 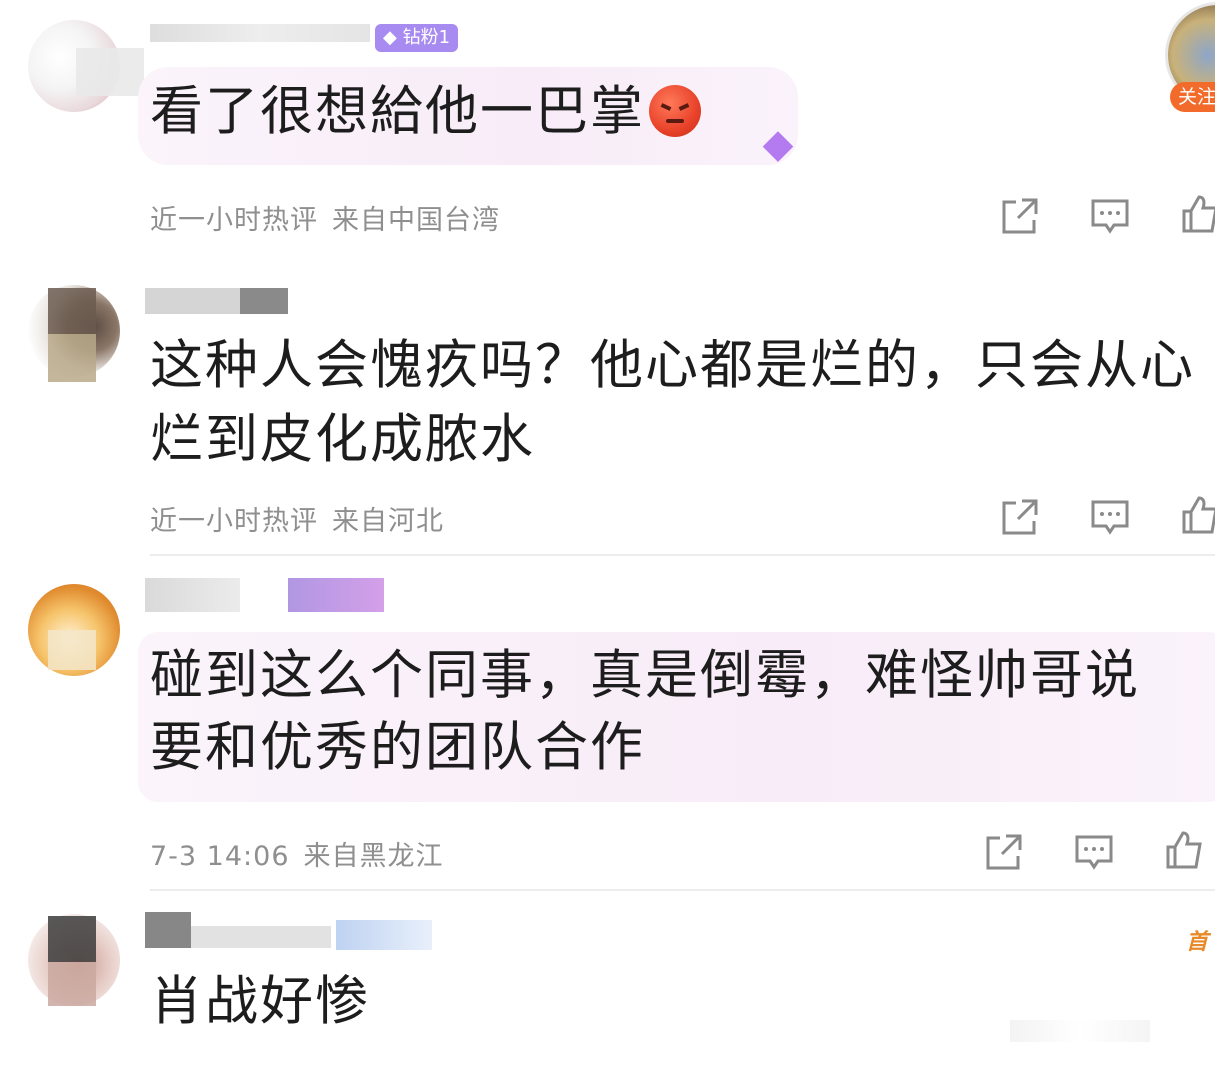 What do you see at coordinates (390, 37) in the screenshot?
I see `diamond-icon: ◆` at bounding box center [390, 37].